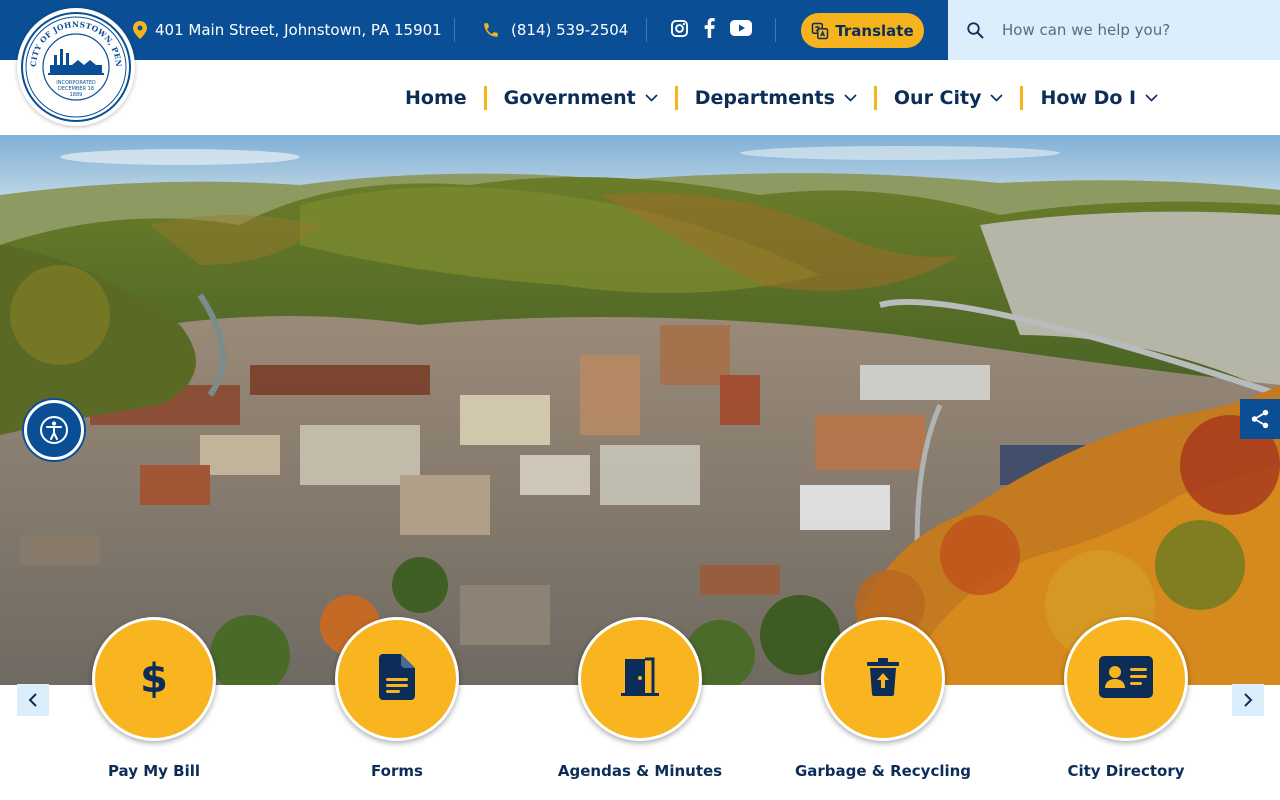 The height and width of the screenshot is (800, 1280). What do you see at coordinates (640, 771) in the screenshot?
I see `quick-link-label: Agendas & Minutes` at bounding box center [640, 771].